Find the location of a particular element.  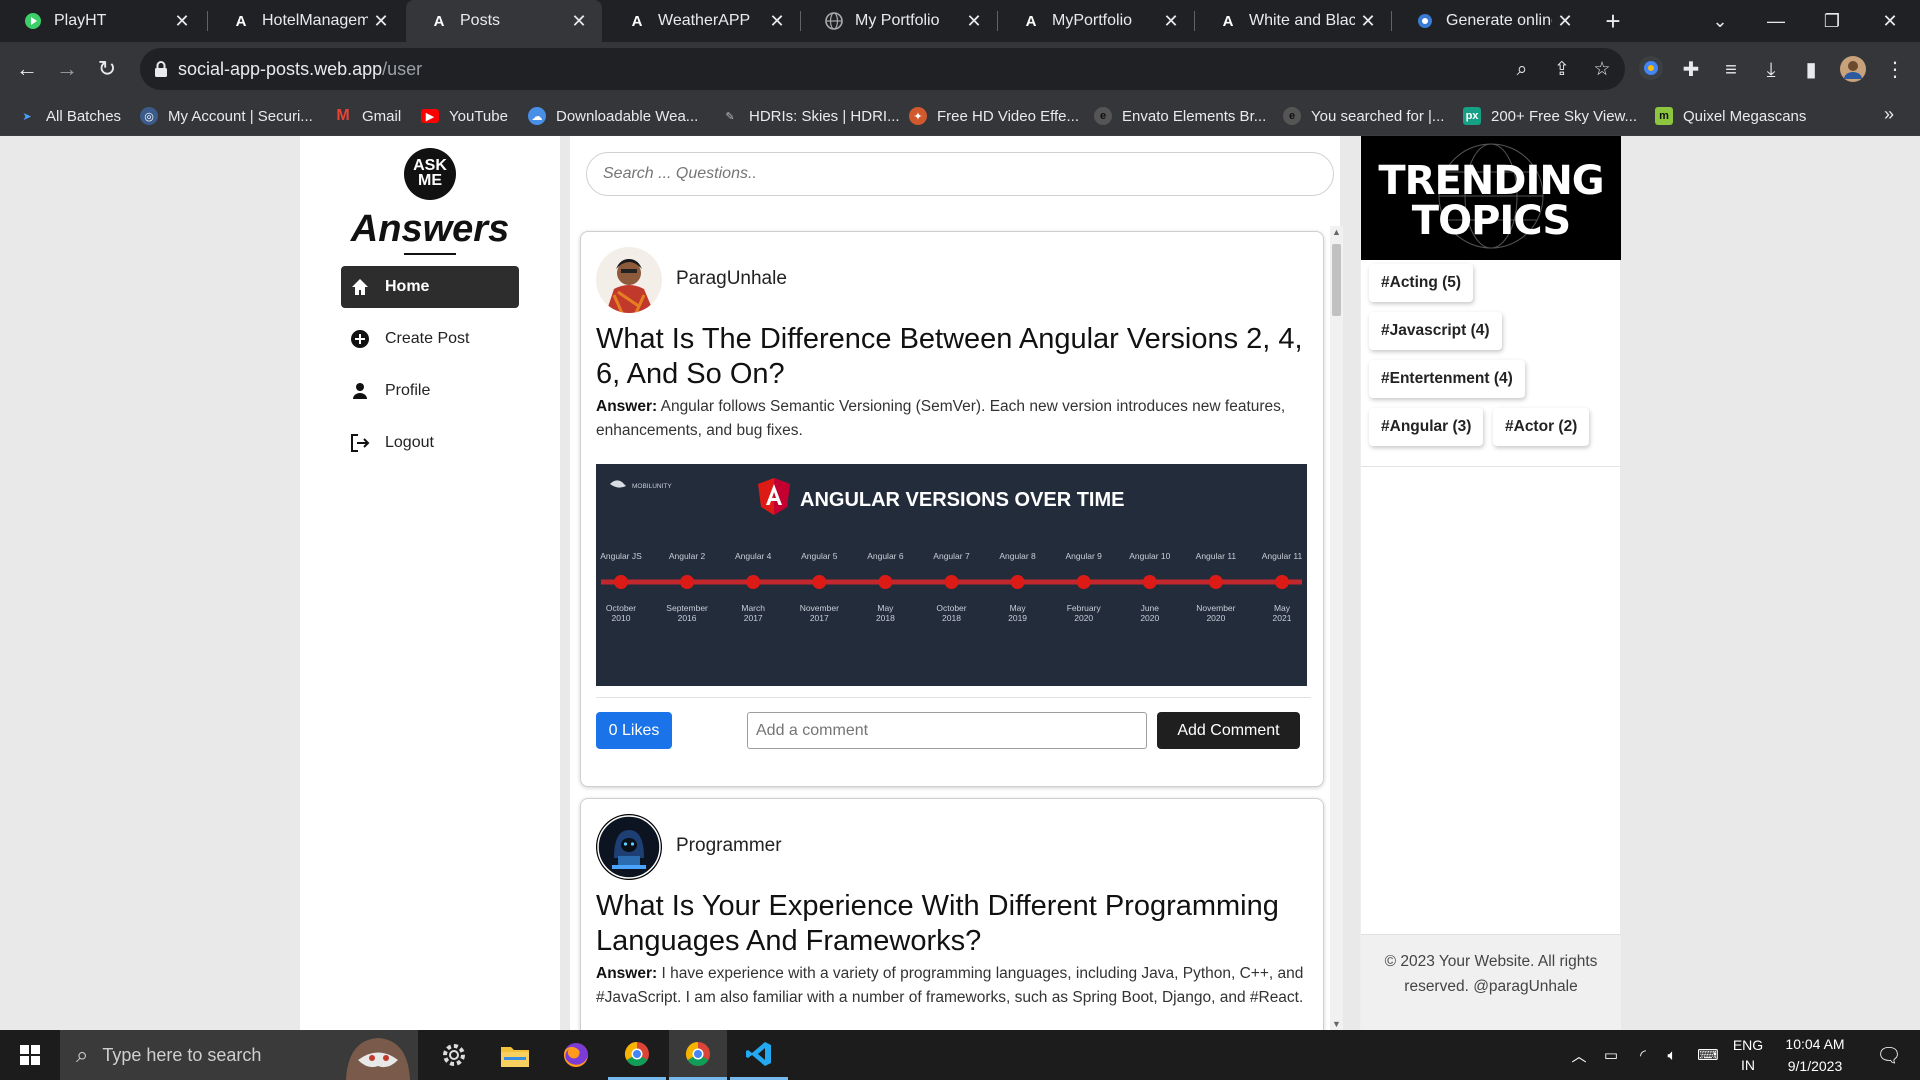

quixel-icon: m is located at coordinates (1664, 116).